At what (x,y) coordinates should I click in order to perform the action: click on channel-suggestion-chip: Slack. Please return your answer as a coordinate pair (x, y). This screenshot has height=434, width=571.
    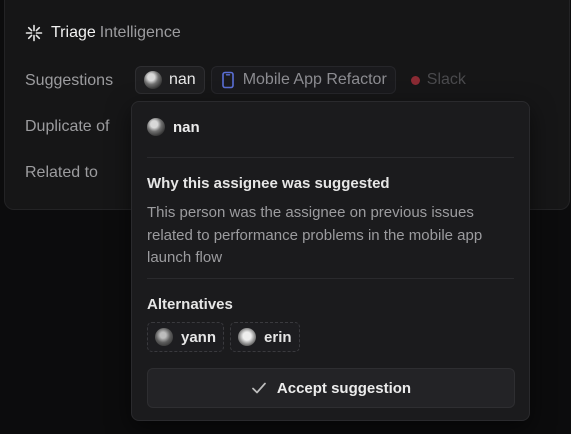
    Looking at the image, I should click on (438, 80).